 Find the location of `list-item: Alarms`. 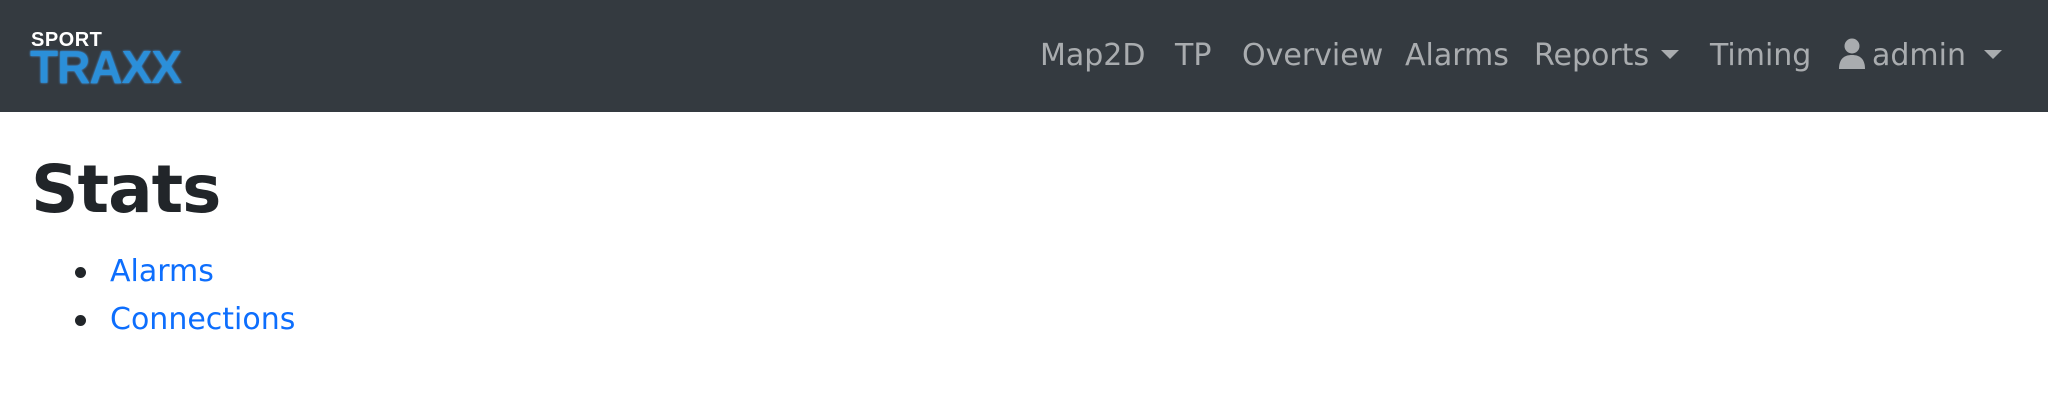

list-item: Alarms is located at coordinates (147, 272).